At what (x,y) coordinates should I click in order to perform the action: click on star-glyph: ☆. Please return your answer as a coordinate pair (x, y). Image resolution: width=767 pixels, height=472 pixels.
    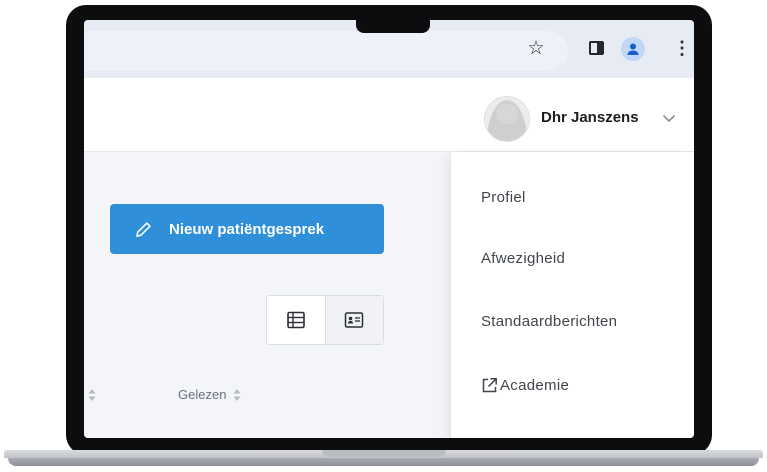
    Looking at the image, I should click on (536, 48).